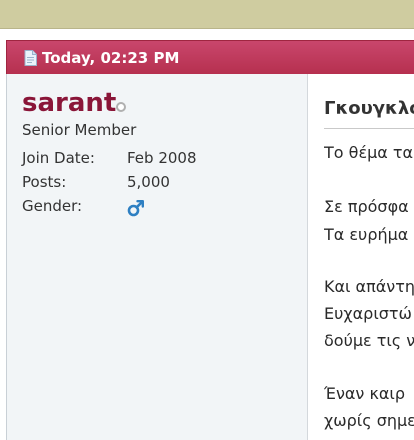  Describe the element at coordinates (369, 108) in the screenshot. I see `post-title: Γκουγκλο` at that location.